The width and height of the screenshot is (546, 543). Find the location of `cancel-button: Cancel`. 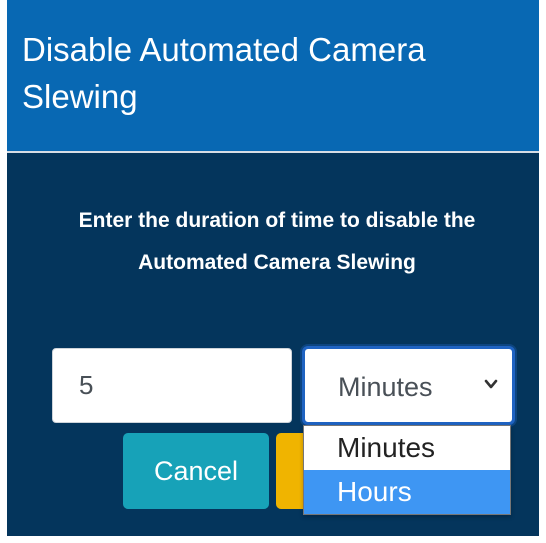

cancel-button: Cancel is located at coordinates (196, 471).